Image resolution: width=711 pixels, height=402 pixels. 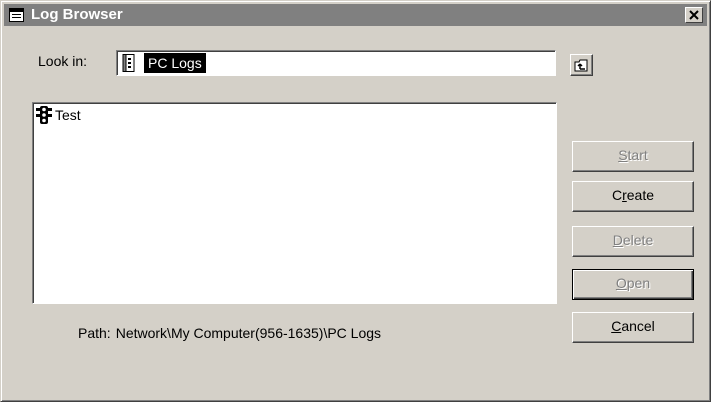 I want to click on log-folder-icon, so click(x=129, y=63).